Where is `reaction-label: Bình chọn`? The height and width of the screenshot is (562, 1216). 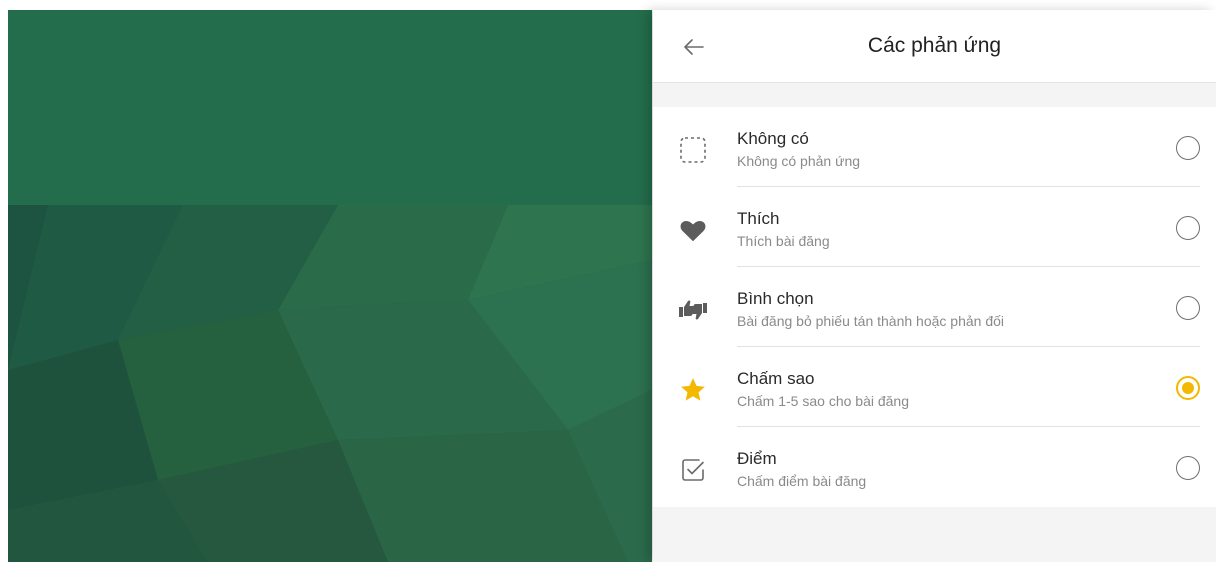 reaction-label: Bình chọn is located at coordinates (775, 298).